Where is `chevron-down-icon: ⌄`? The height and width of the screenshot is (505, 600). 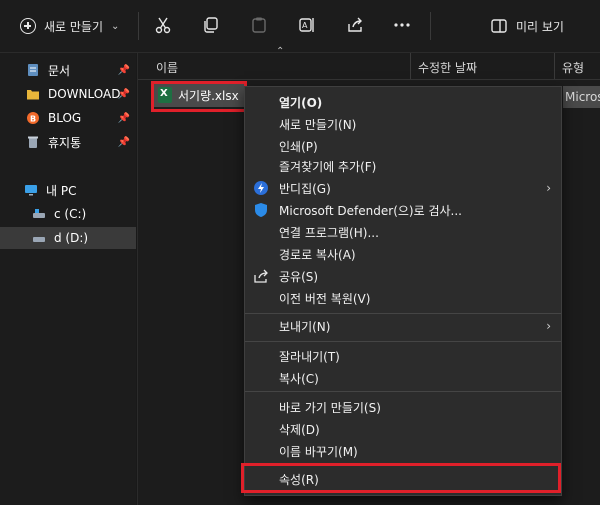
chevron-down-icon: ⌄ is located at coordinates (115, 26).